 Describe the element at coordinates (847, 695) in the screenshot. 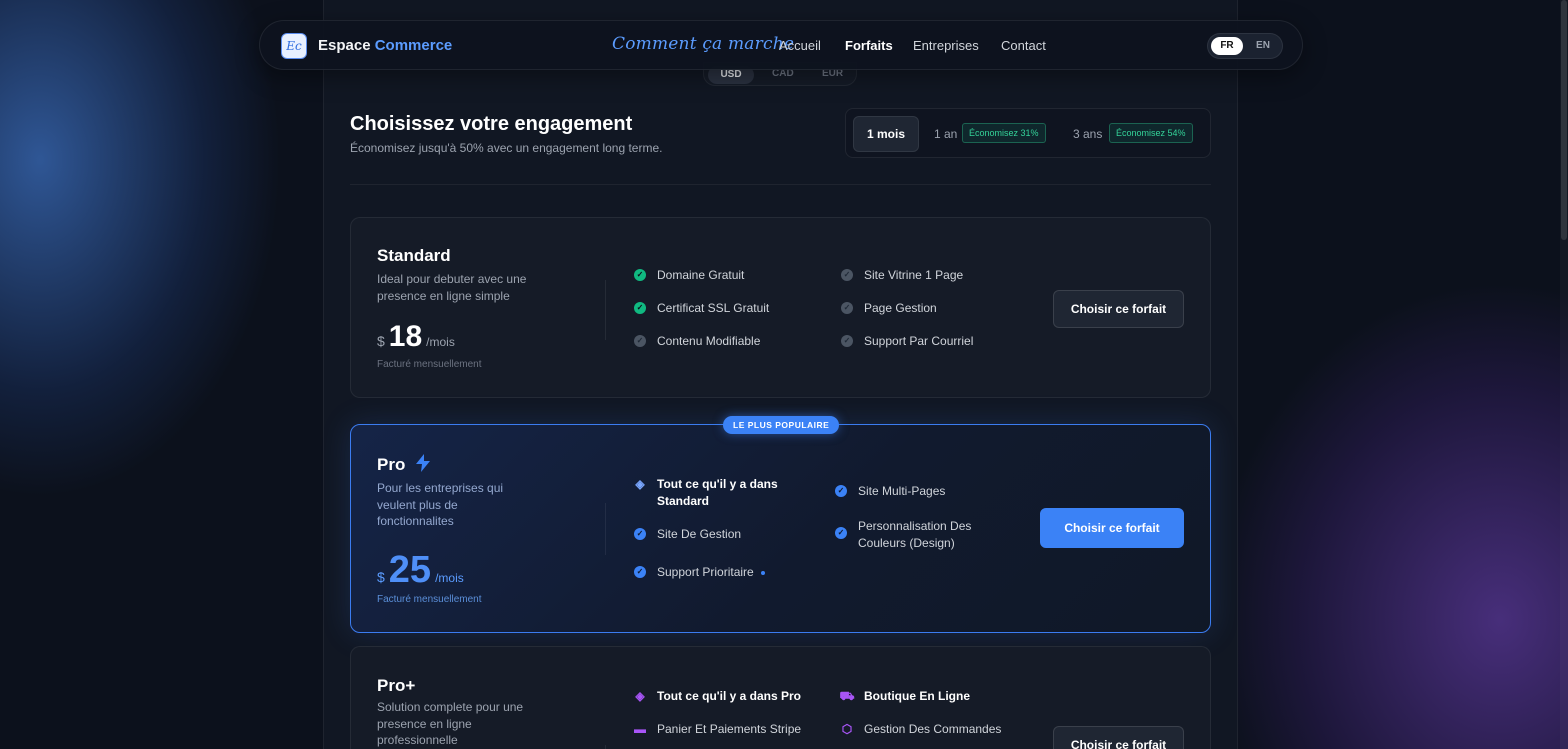

I see `cart-icon: ⛟` at that location.